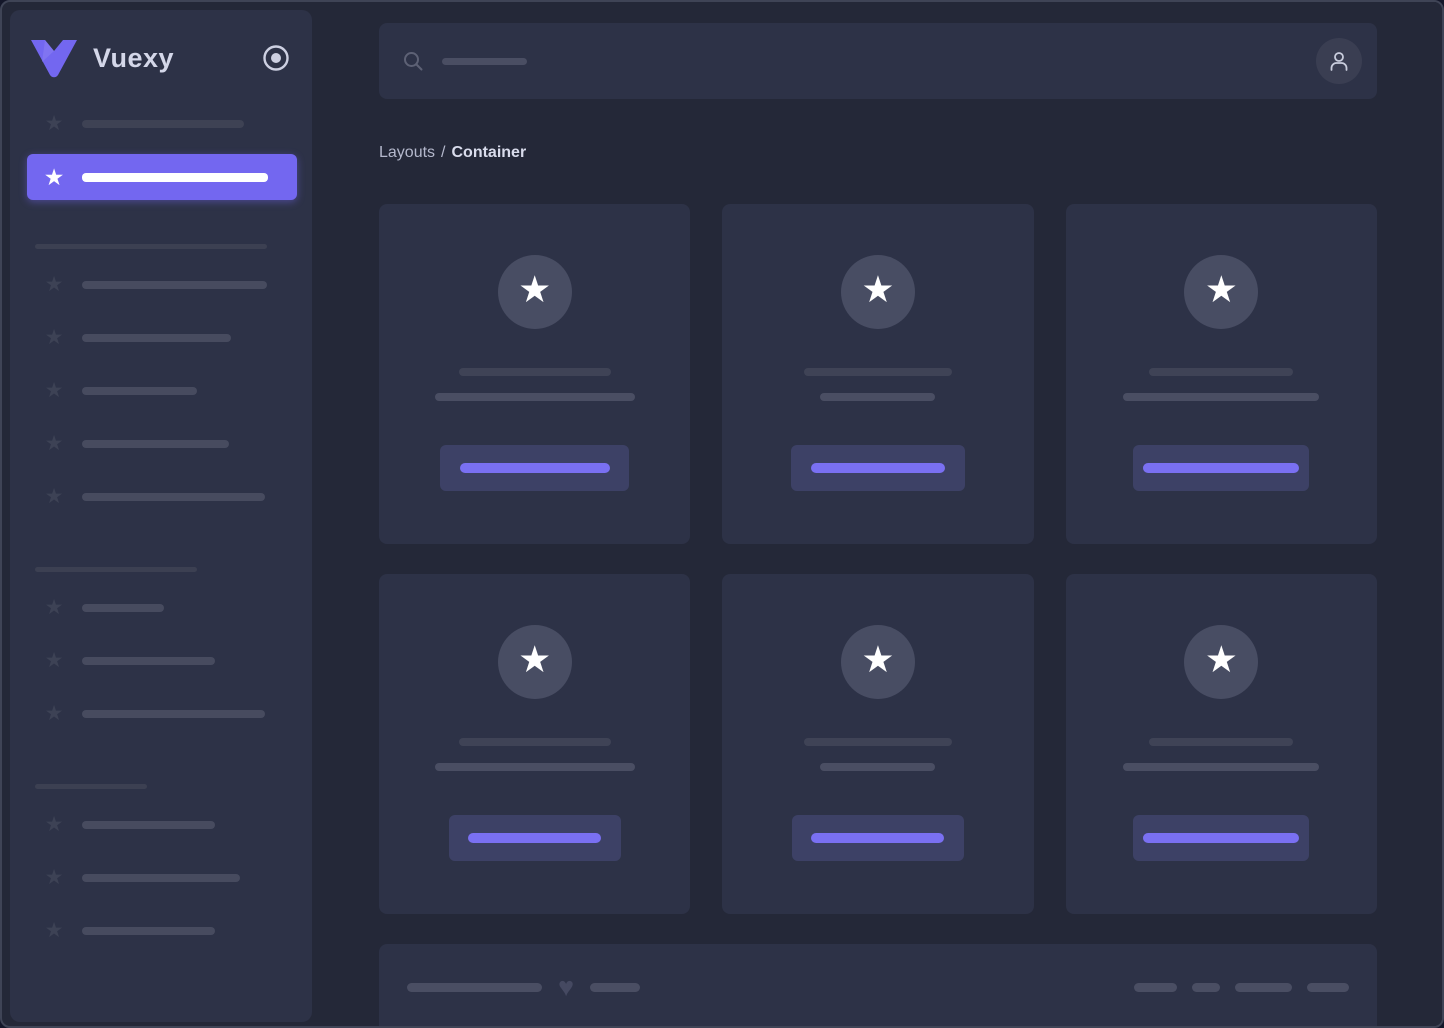  I want to click on heart-icon: ♥, so click(566, 987).